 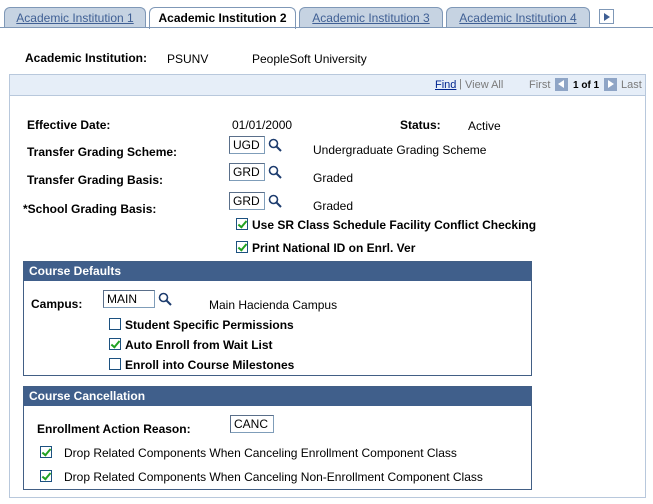 What do you see at coordinates (561, 84) in the screenshot?
I see `previous-row-icon` at bounding box center [561, 84].